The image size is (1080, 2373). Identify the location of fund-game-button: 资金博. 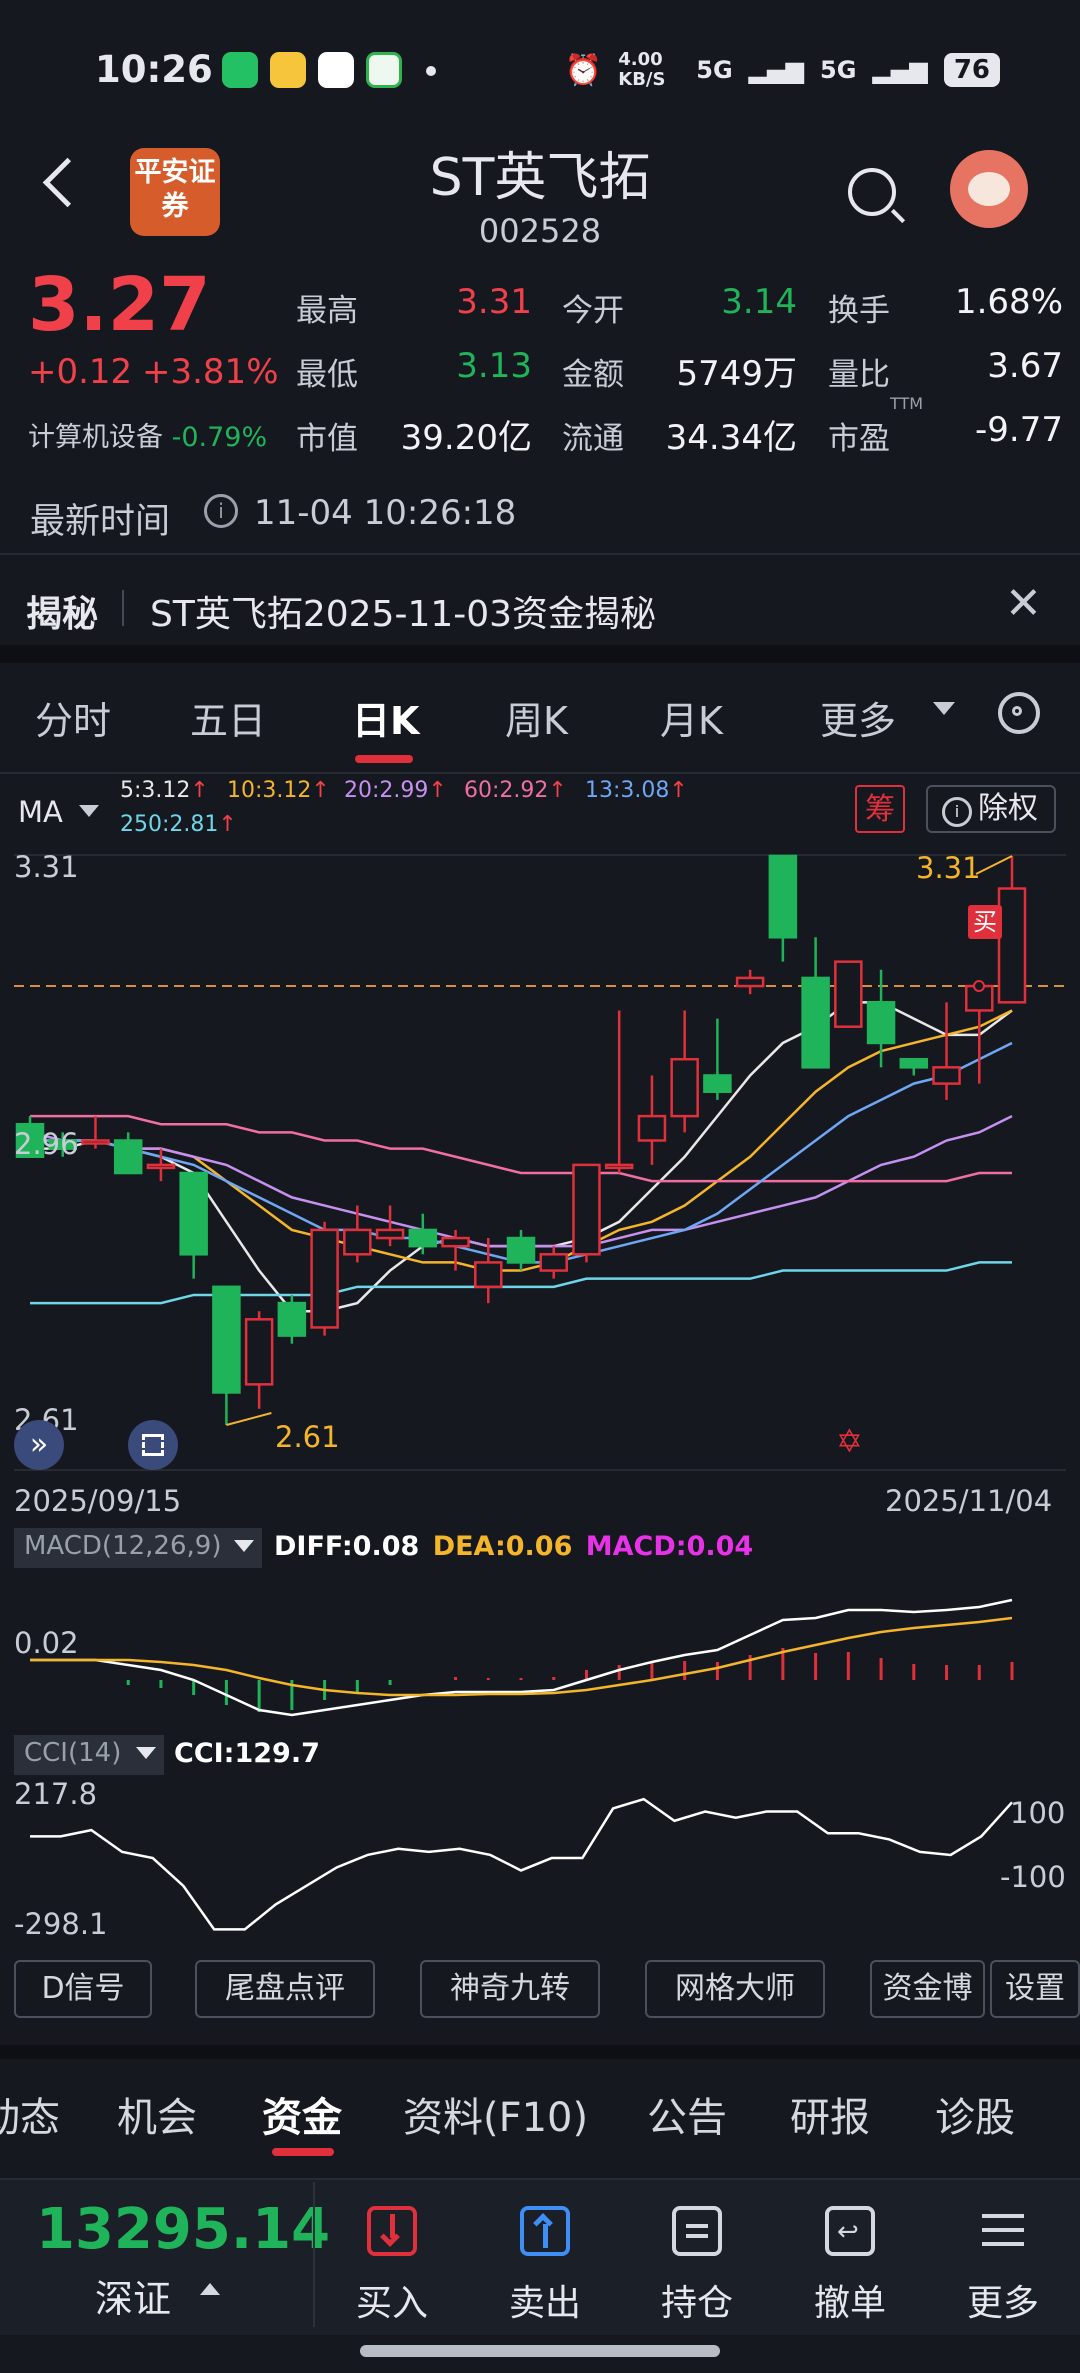
(927, 1989).